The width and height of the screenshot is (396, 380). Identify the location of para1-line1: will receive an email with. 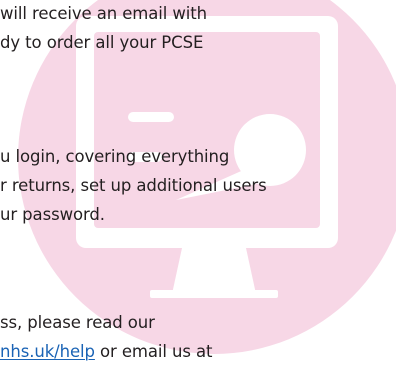
(104, 13).